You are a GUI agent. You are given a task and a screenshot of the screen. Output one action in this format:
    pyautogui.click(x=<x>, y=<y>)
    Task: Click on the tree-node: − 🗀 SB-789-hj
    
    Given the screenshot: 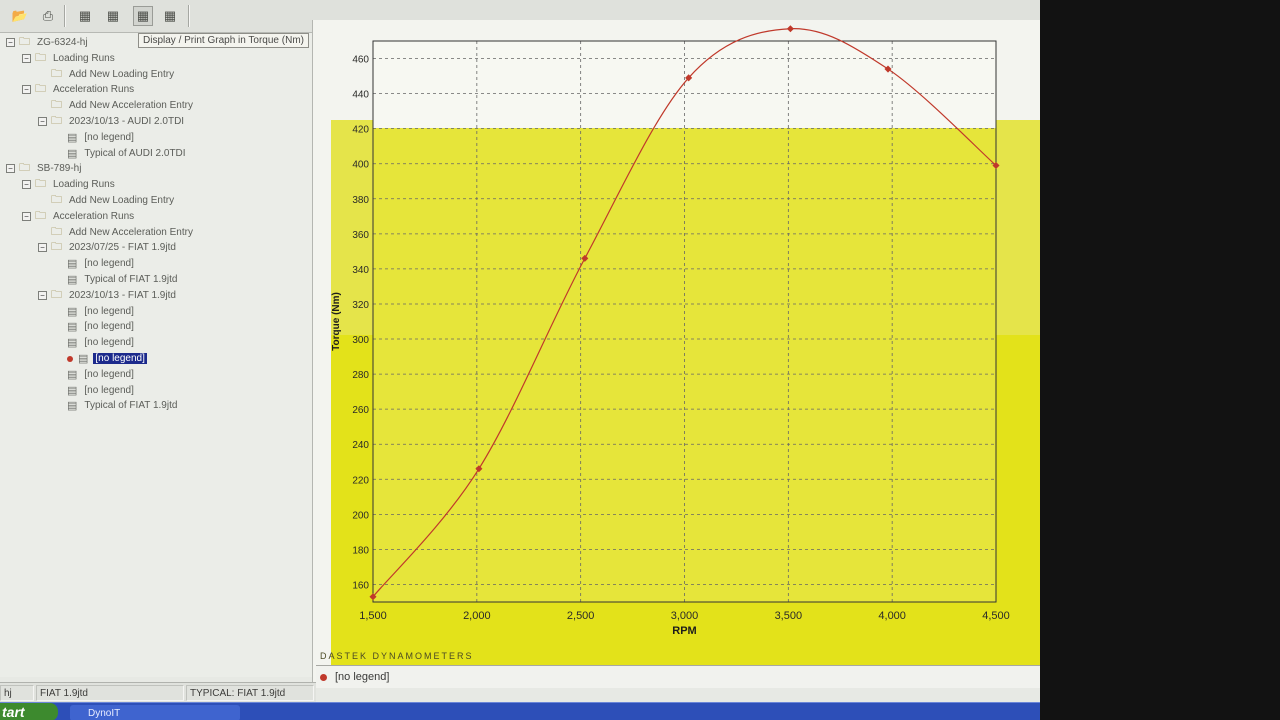 What is the action you would take?
    pyautogui.click(x=44, y=168)
    